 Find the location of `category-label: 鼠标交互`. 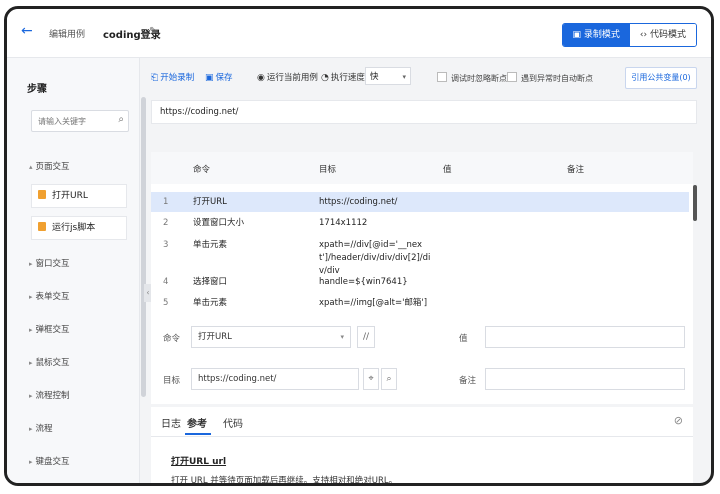

category-label: 鼠标交互 is located at coordinates (52, 363).